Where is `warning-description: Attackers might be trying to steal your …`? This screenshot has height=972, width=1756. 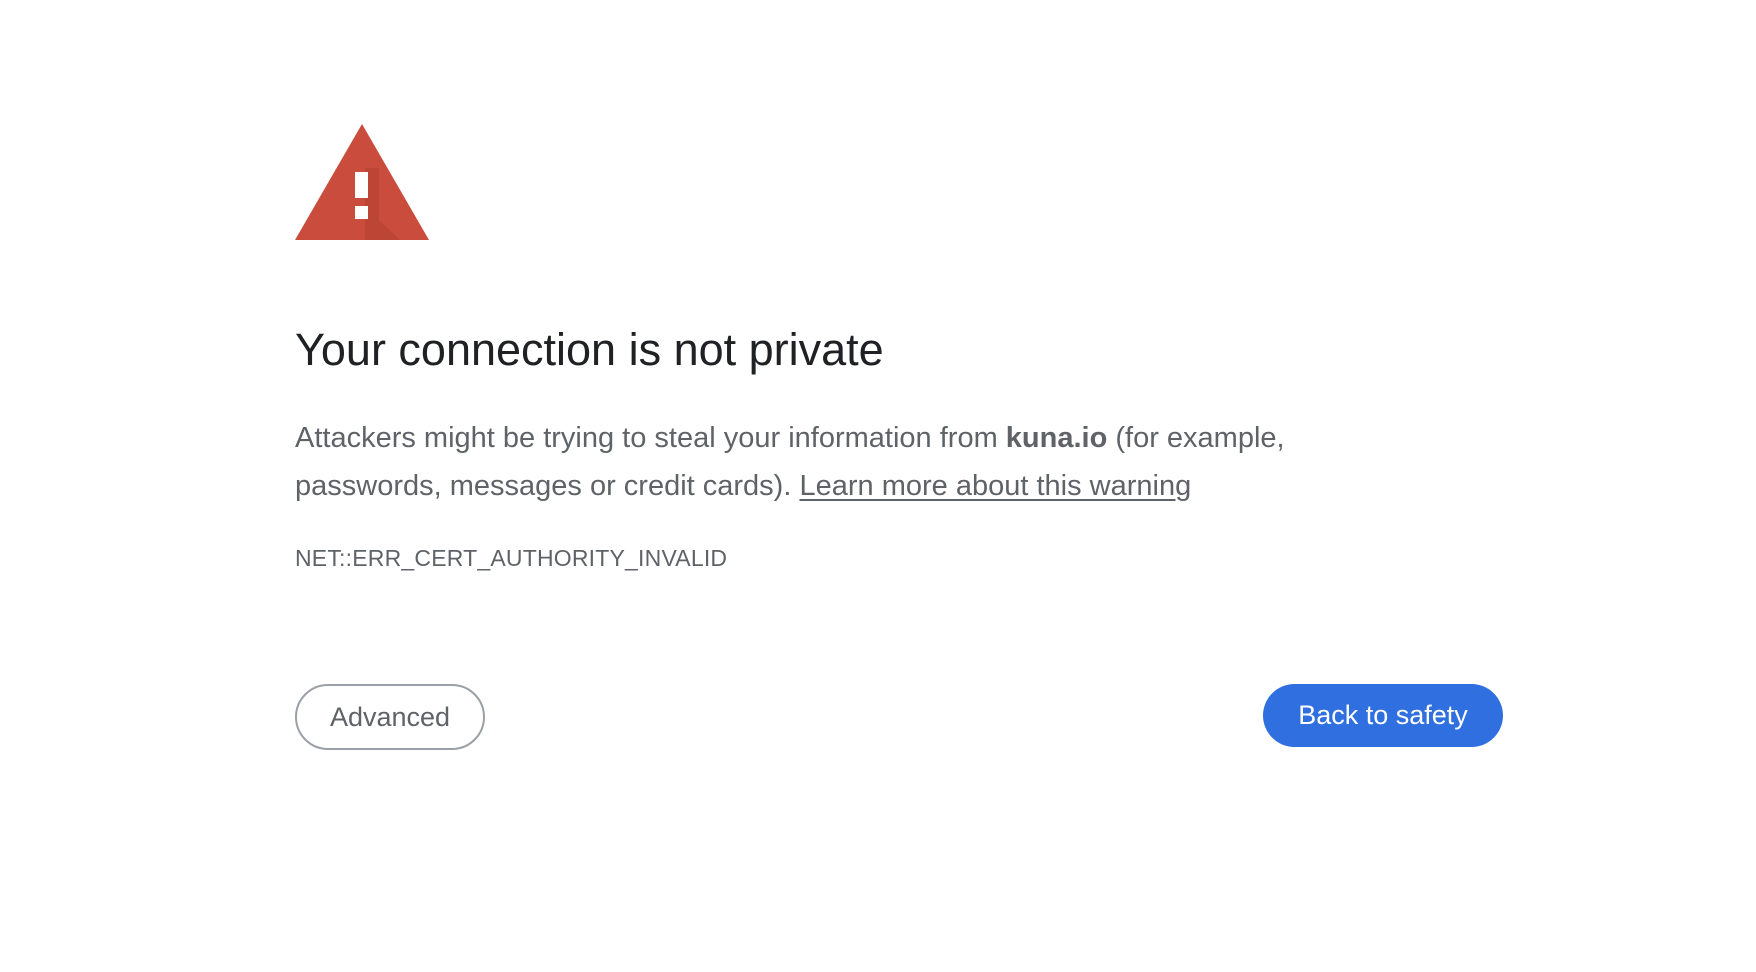
warning-description: Attackers might be trying to steal your … is located at coordinates (860, 462).